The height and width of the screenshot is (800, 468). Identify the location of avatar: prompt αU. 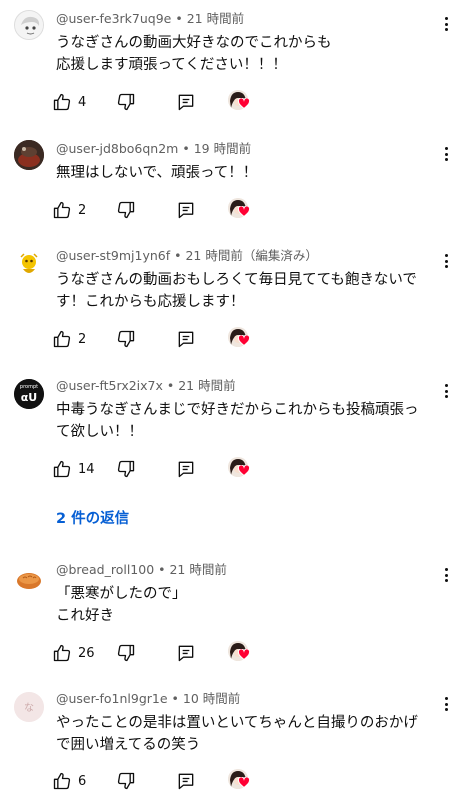
(29, 394).